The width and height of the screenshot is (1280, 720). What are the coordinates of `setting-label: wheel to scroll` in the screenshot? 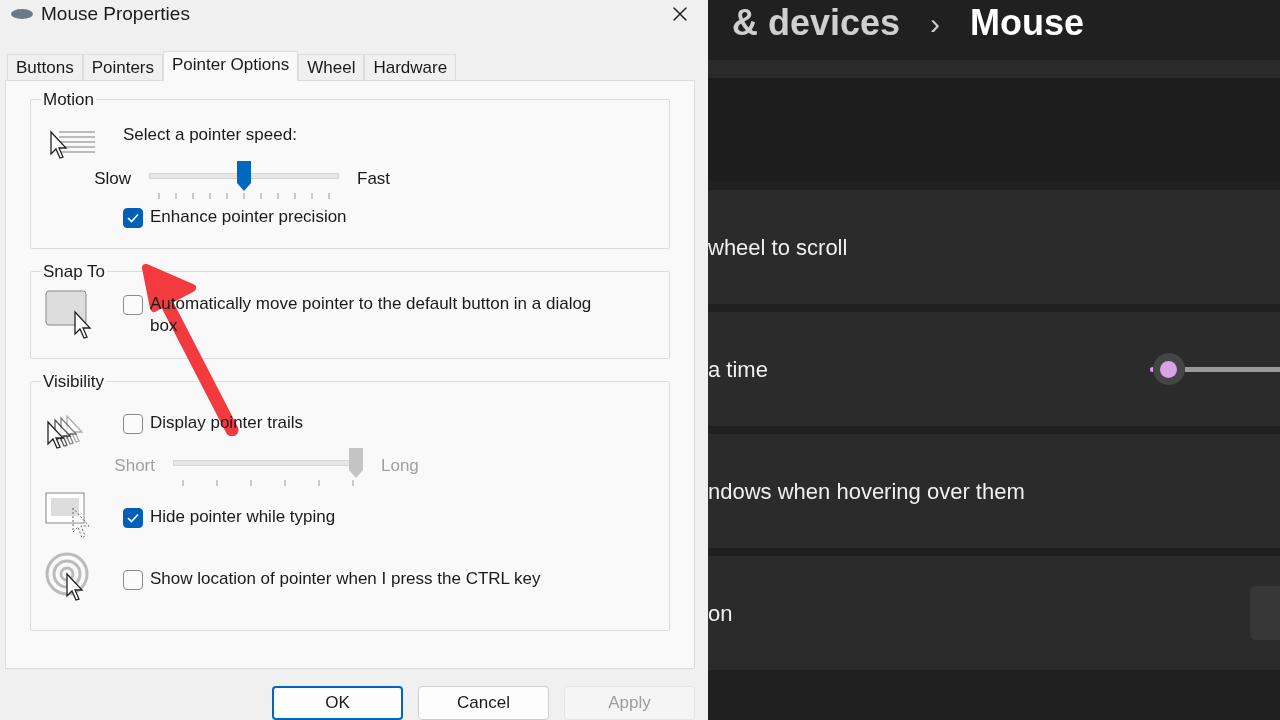 It's located at (778, 247).